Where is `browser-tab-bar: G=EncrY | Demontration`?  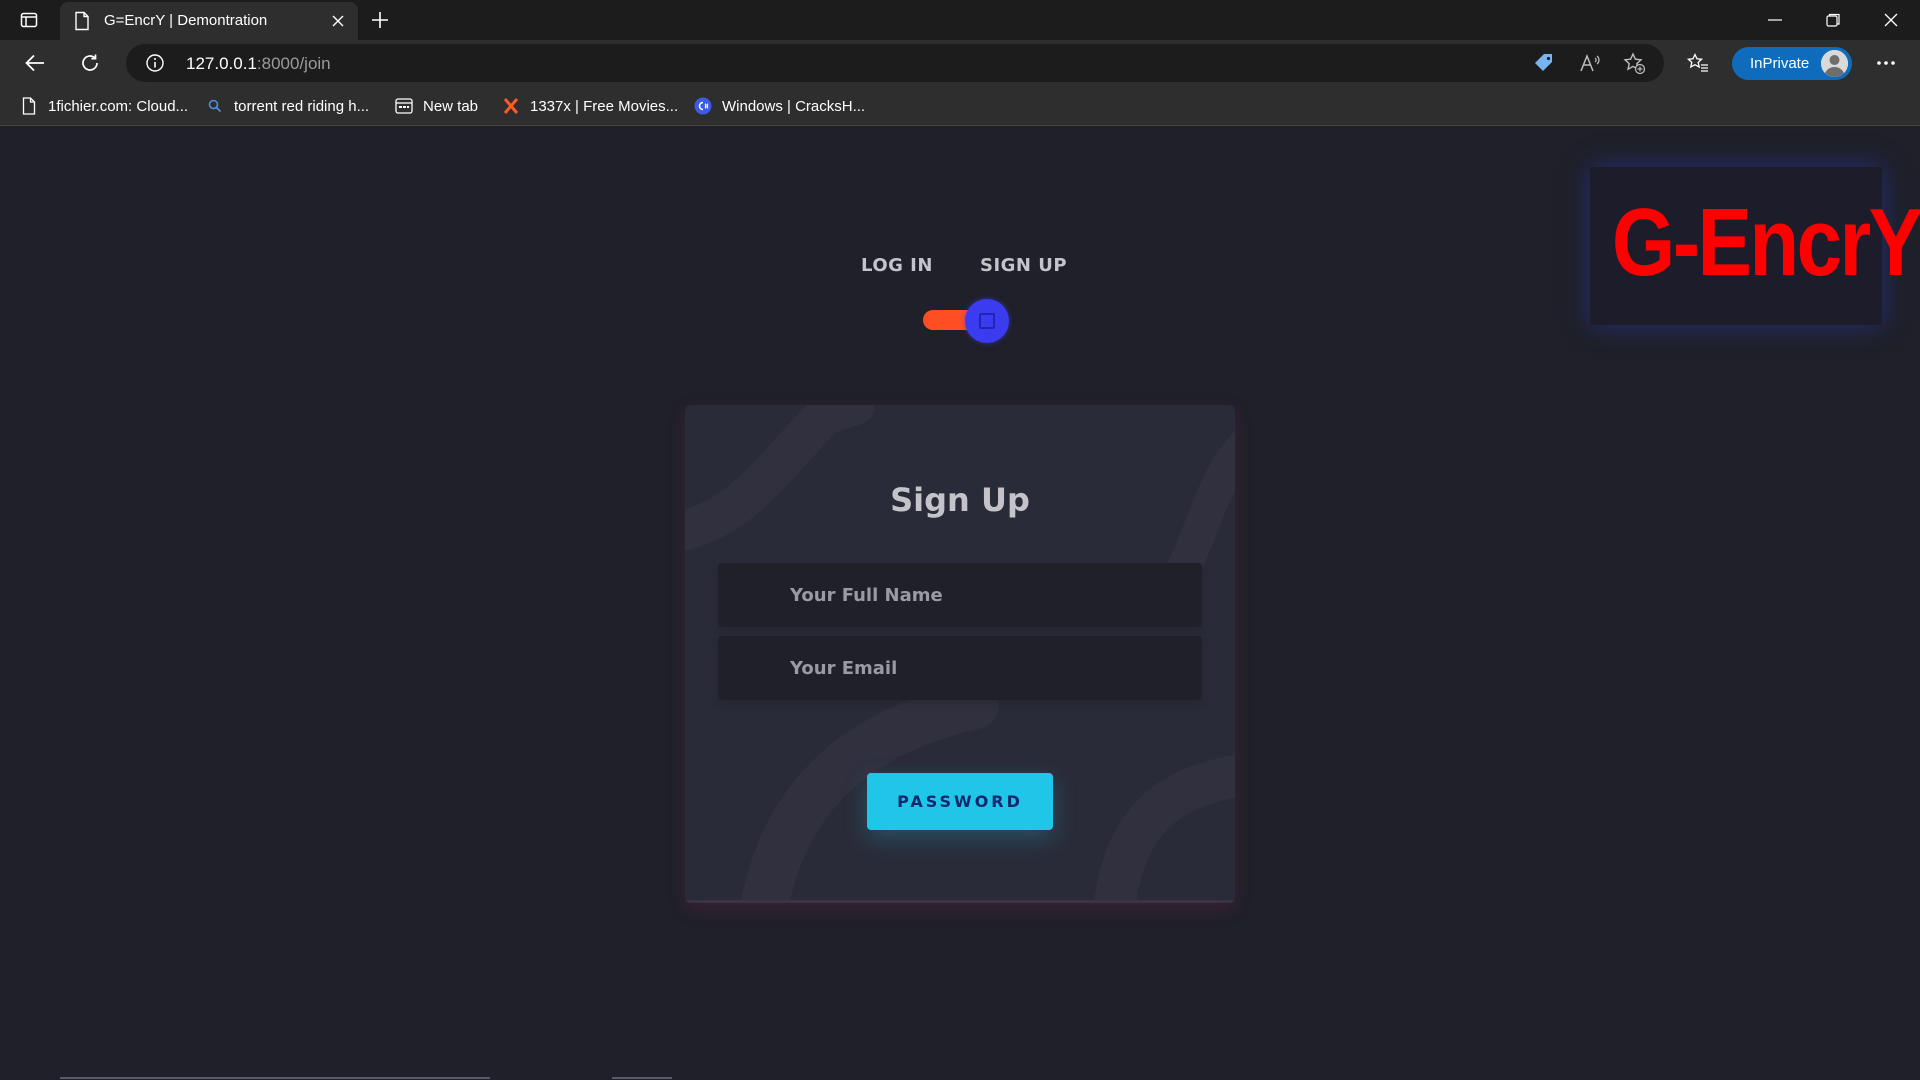 browser-tab-bar: G=EncrY | Demontration is located at coordinates (960, 20).